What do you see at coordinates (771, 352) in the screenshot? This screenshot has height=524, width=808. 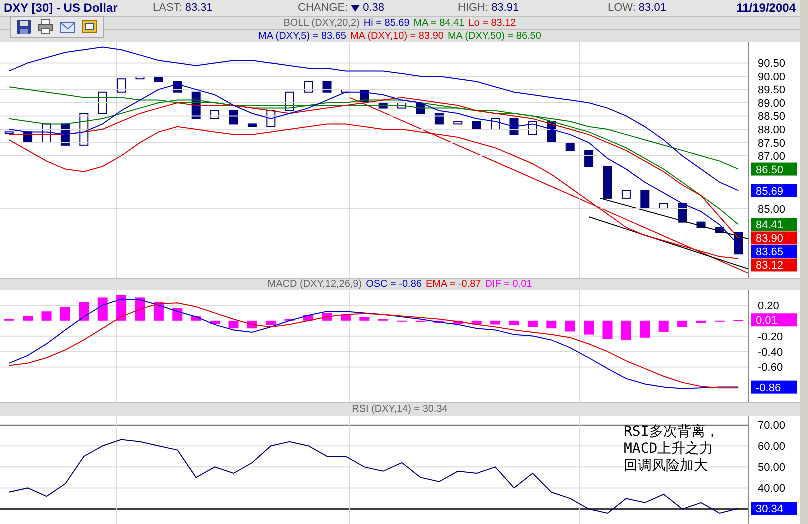 I see `axis-label: -0.40` at bounding box center [771, 352].